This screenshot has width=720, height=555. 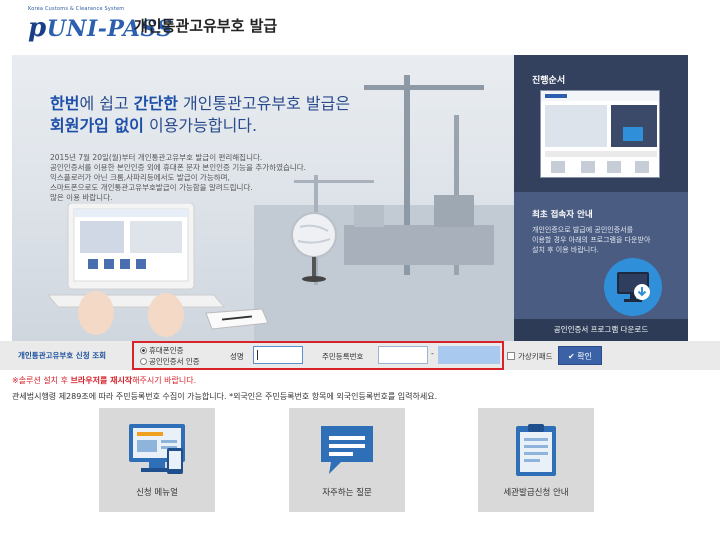 I want to click on name-input, so click(x=278, y=355).